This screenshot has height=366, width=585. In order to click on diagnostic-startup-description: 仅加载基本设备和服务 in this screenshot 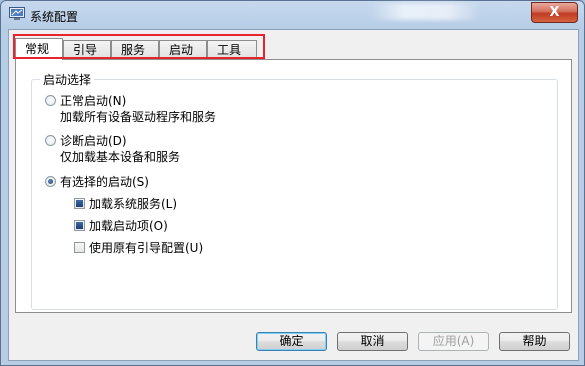, I will do `click(120, 157)`.